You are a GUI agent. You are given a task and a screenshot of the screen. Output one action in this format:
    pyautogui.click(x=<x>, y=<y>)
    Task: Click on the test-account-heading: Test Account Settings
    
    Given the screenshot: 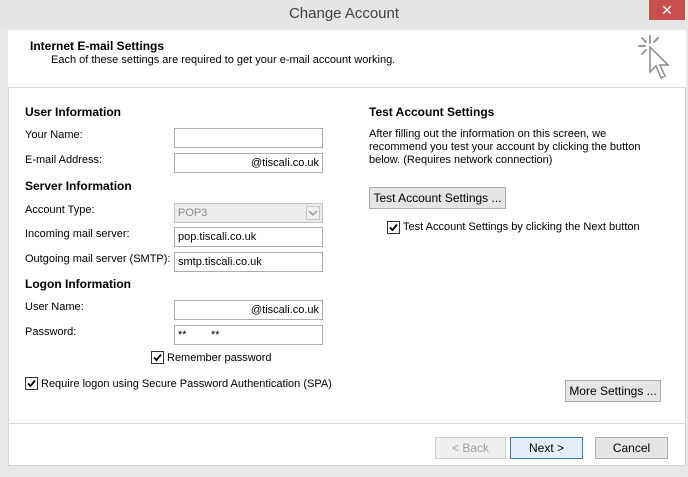 What is the action you would take?
    pyautogui.click(x=432, y=112)
    